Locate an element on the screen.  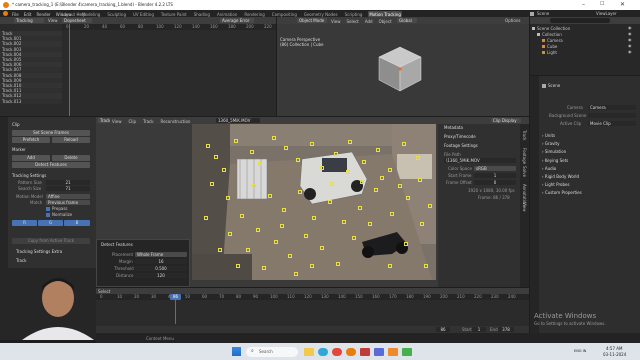
sidebar-tab-footage: Footage is located at coordinates (524, 156).